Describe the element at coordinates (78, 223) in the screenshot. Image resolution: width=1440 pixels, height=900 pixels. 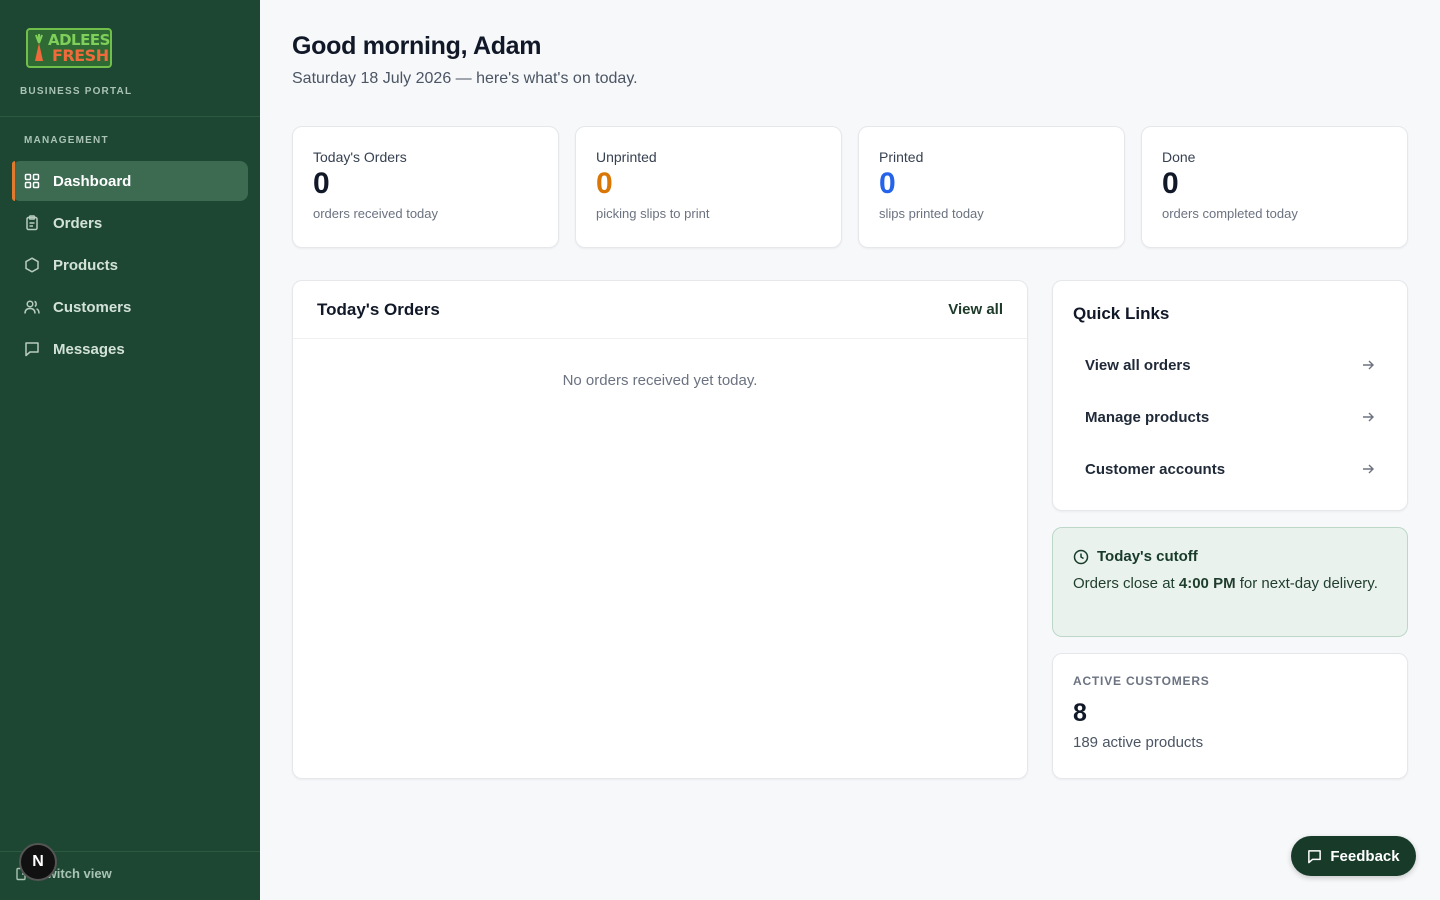
I see `sidebar-item-label: Orders` at that location.